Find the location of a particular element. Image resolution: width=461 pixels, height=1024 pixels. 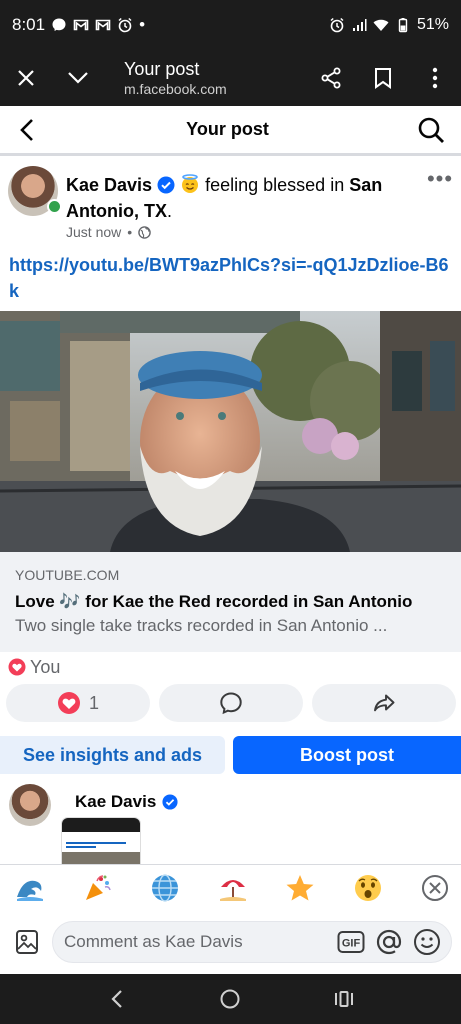

promotion-actions: See insights and ads Boost post is located at coordinates (230, 755).